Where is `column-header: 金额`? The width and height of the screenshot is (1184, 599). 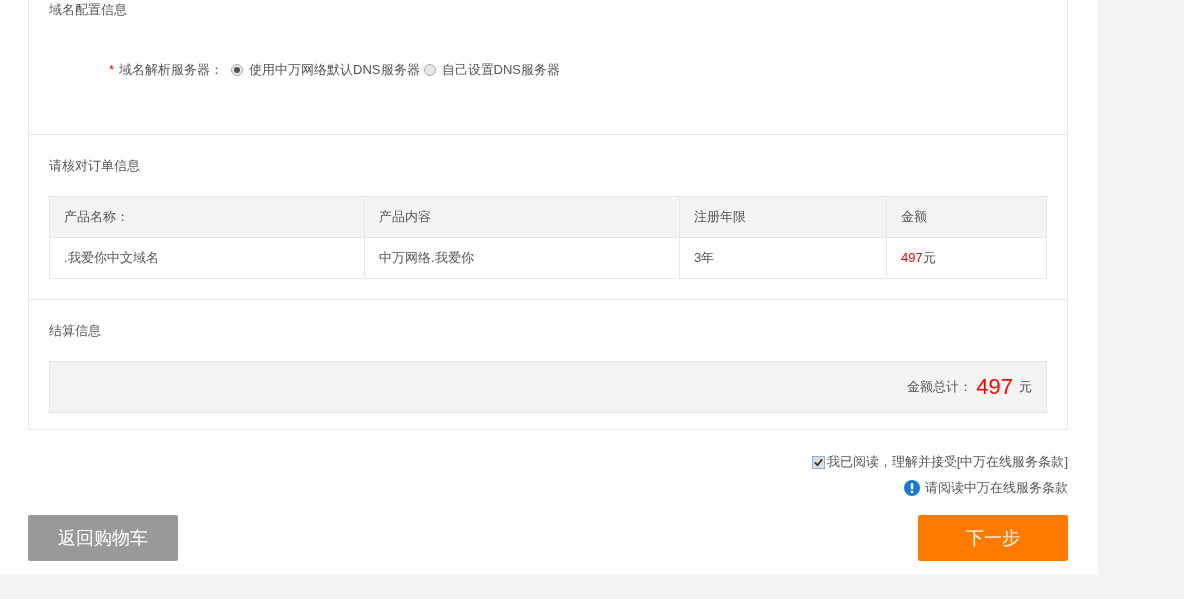 column-header: 金额 is located at coordinates (966, 217).